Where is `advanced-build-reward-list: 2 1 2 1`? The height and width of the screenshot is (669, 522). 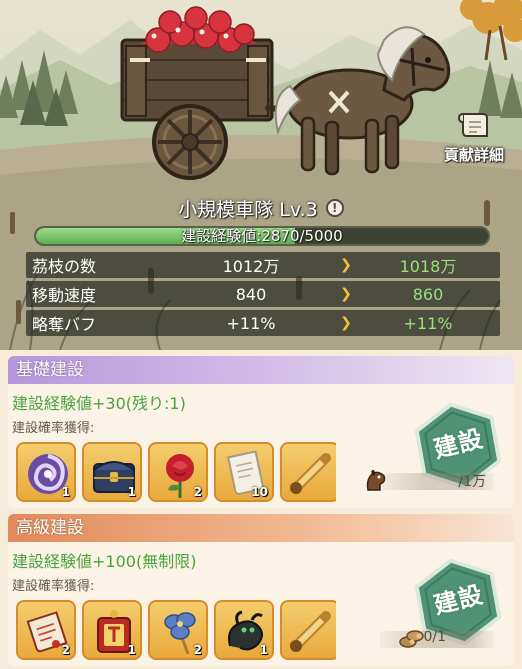
advanced-build-reward-list: 2 1 2 1 is located at coordinates (176, 632).